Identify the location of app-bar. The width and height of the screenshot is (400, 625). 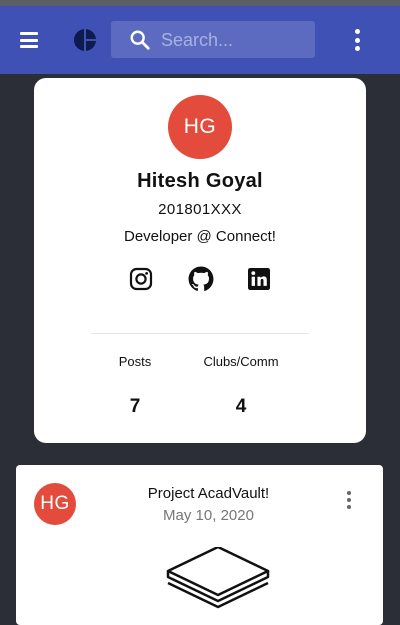
(200, 40).